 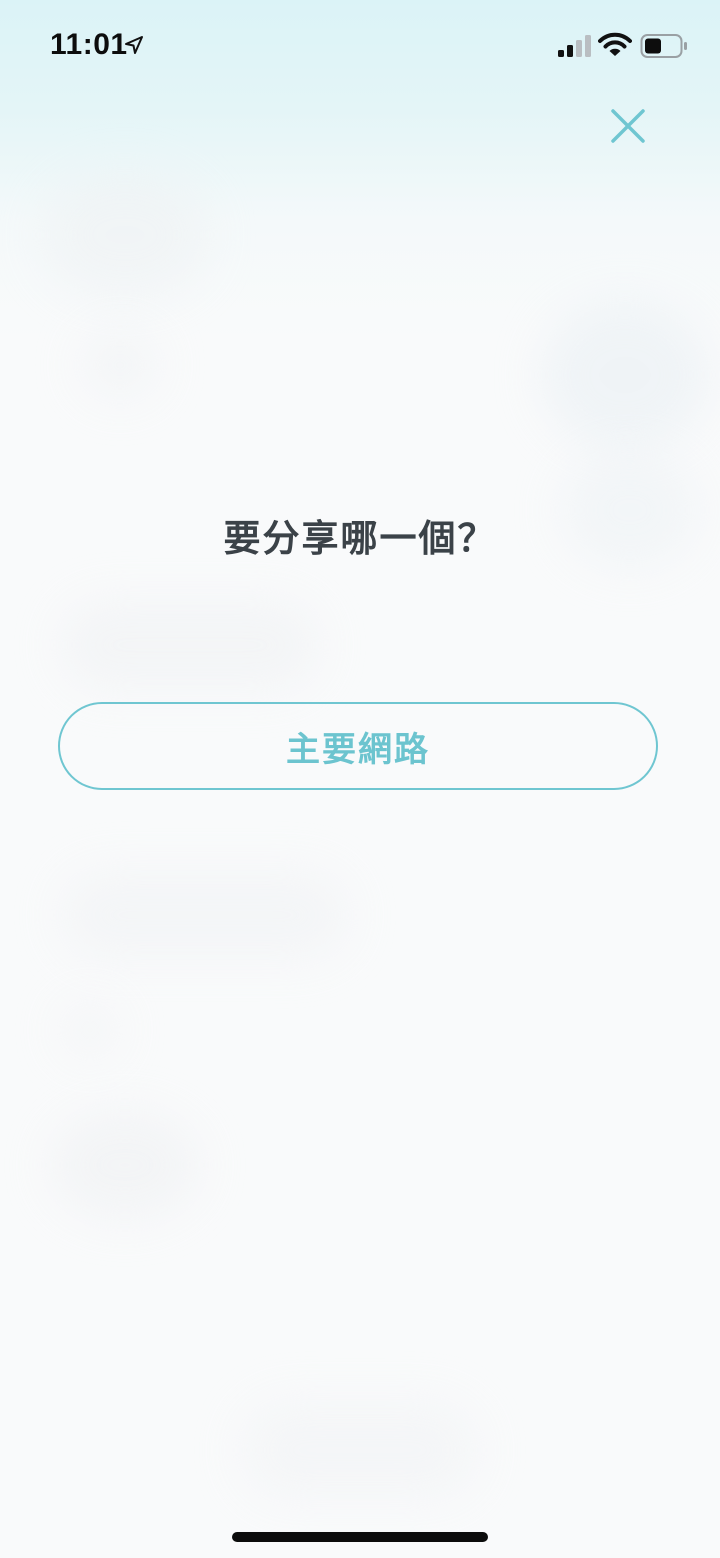 What do you see at coordinates (615, 44) in the screenshot?
I see `wifi-icon` at bounding box center [615, 44].